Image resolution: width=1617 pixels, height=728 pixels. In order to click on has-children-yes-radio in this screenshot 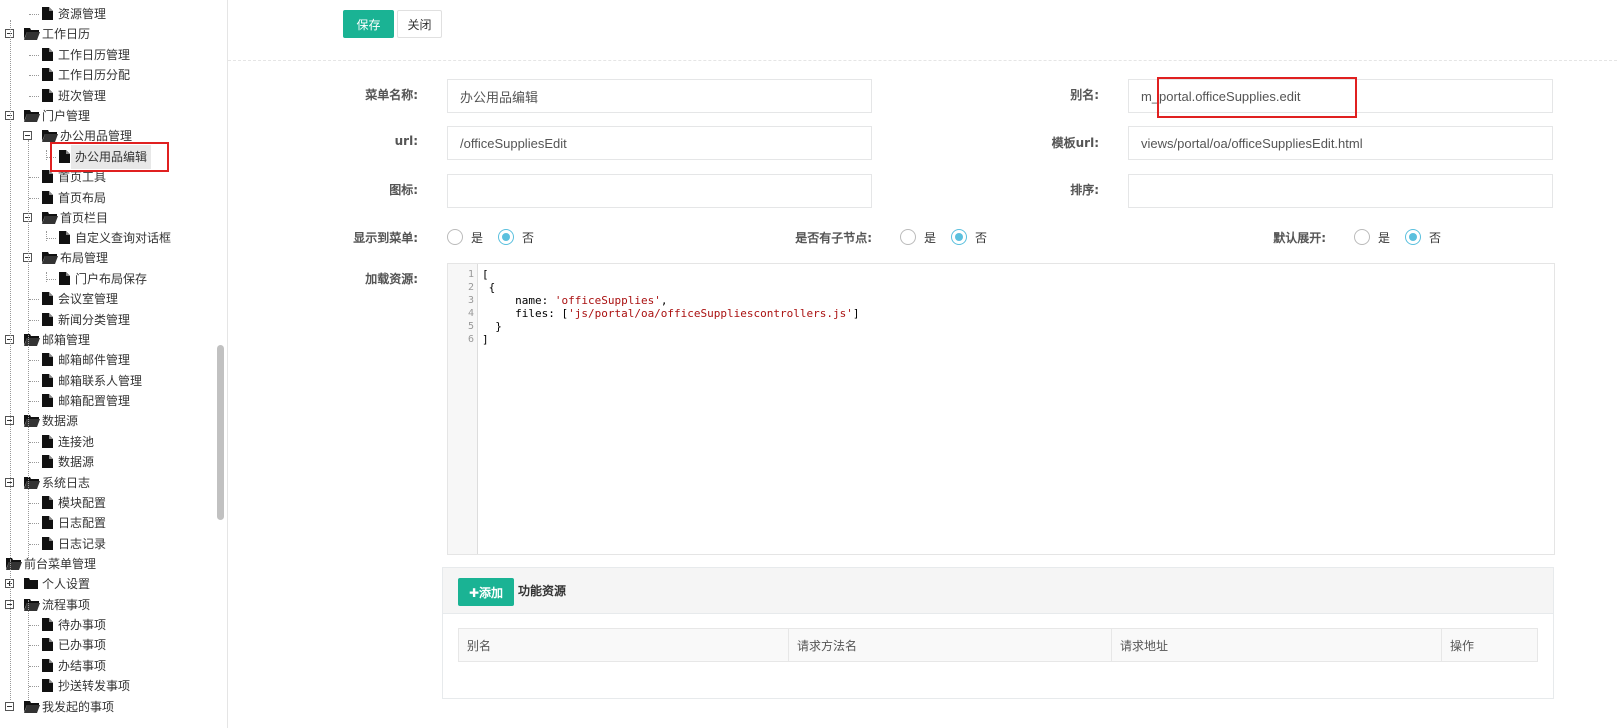, I will do `click(908, 237)`.